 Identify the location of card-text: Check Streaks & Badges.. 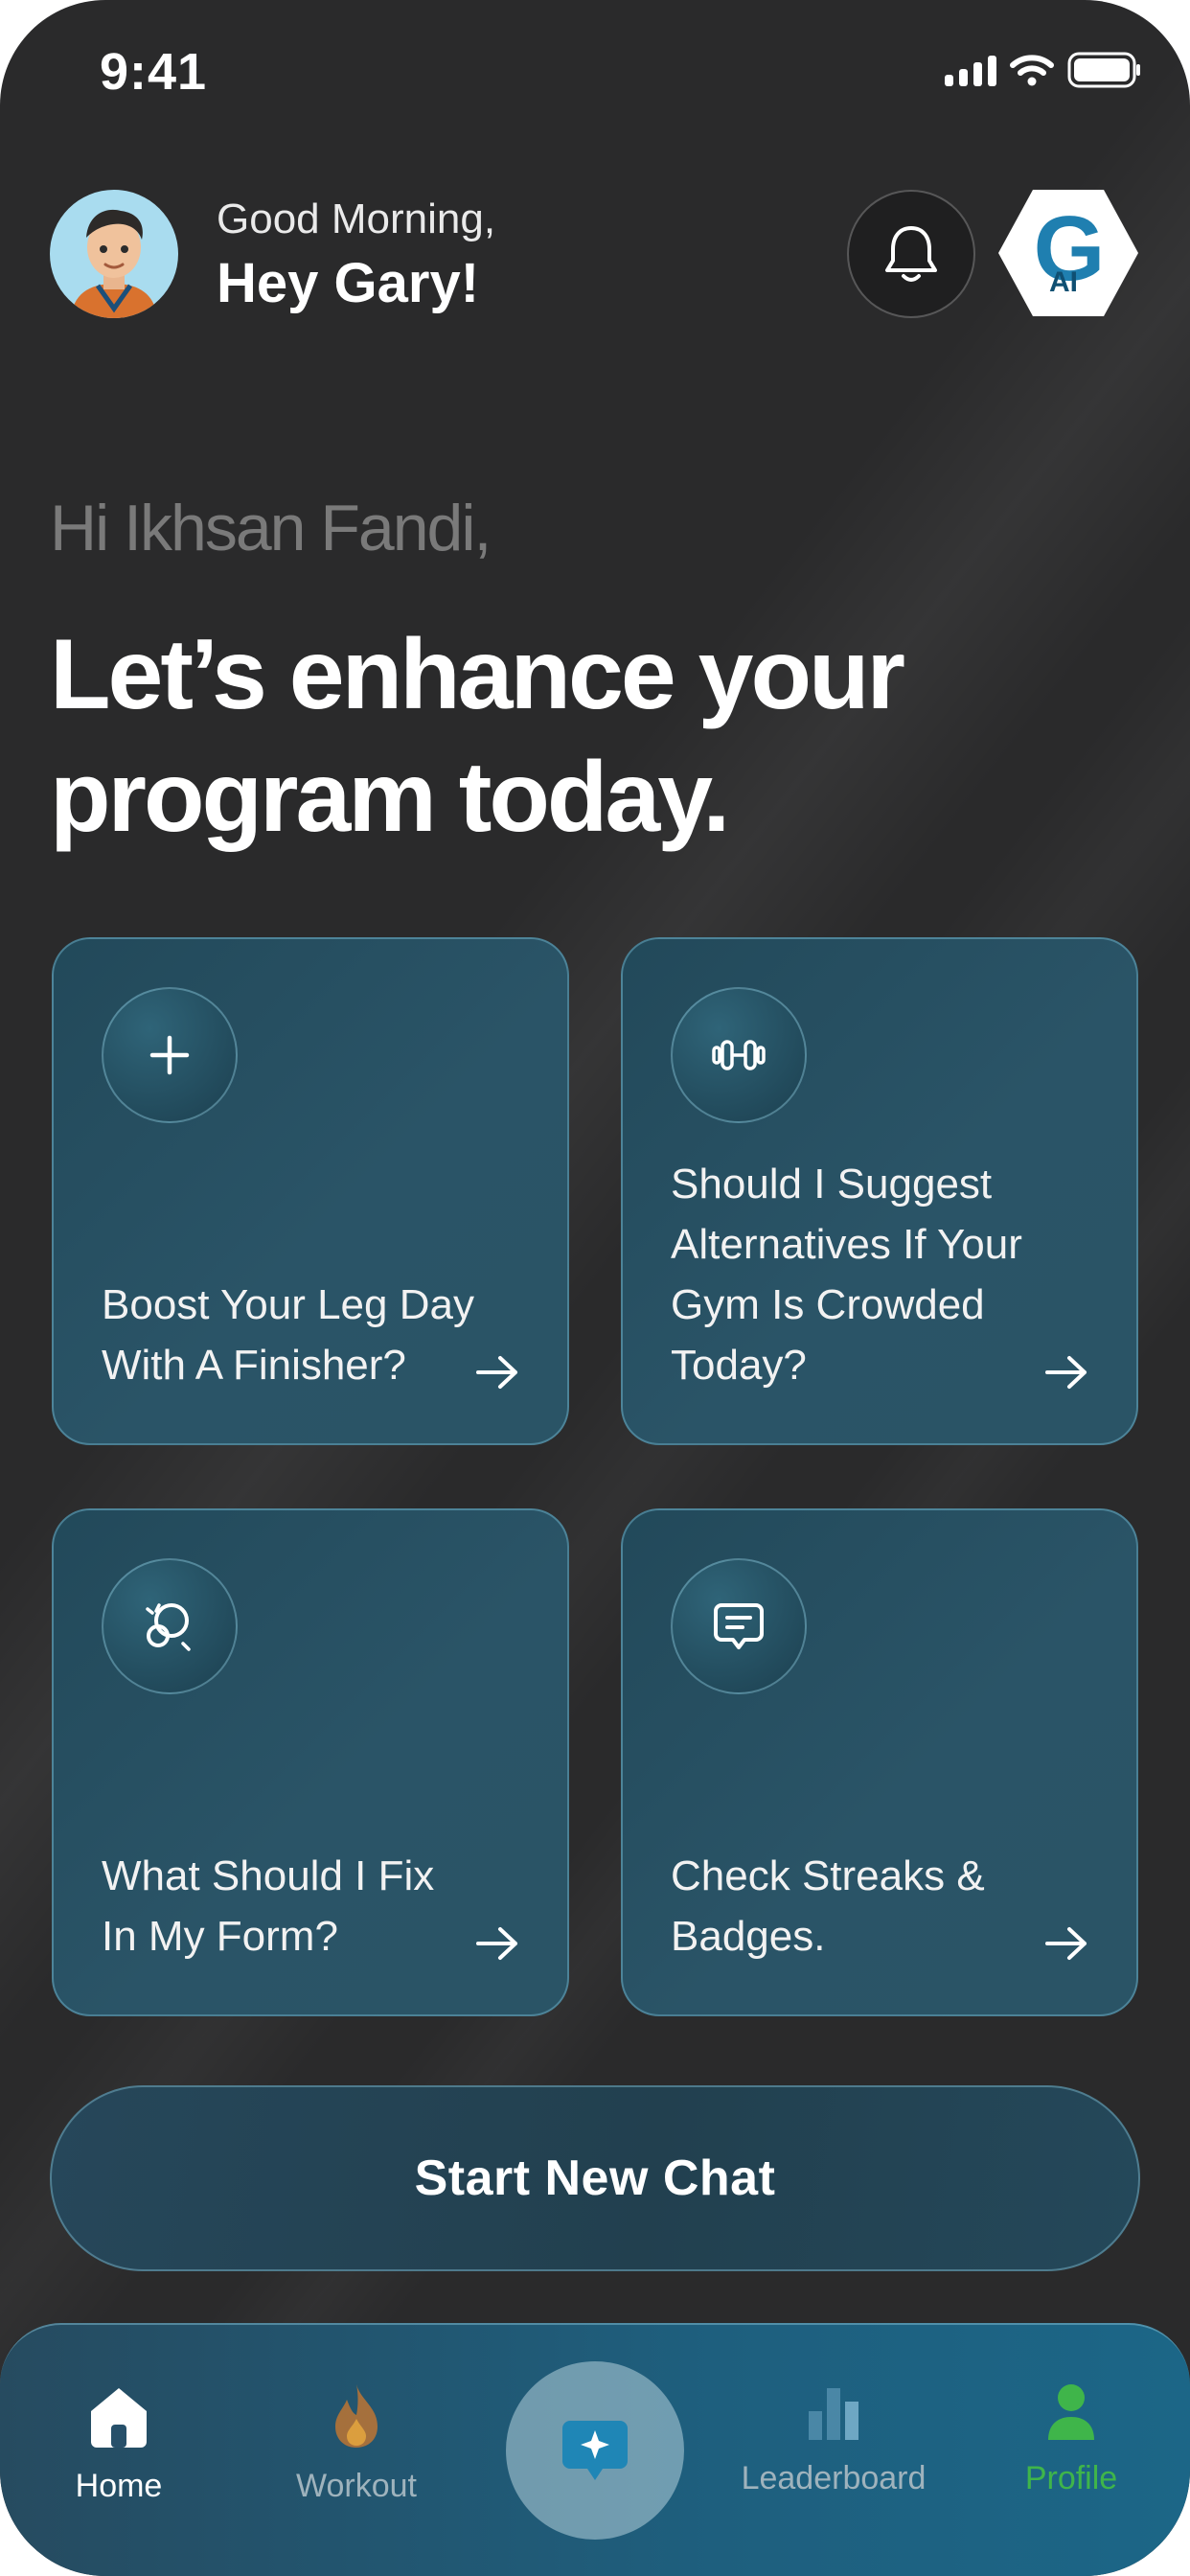
(828, 1906).